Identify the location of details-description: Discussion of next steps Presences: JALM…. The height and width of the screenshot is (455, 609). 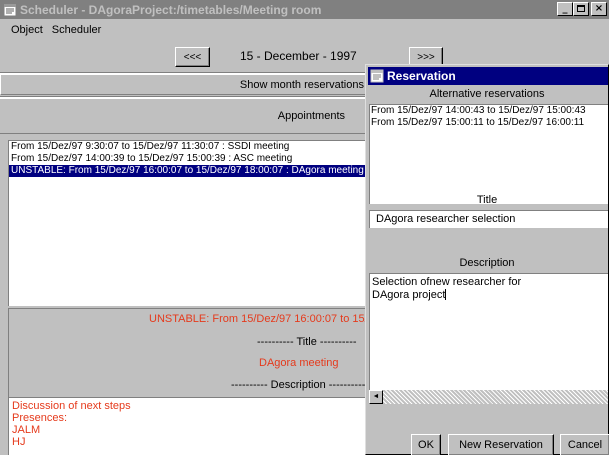
(189, 426).